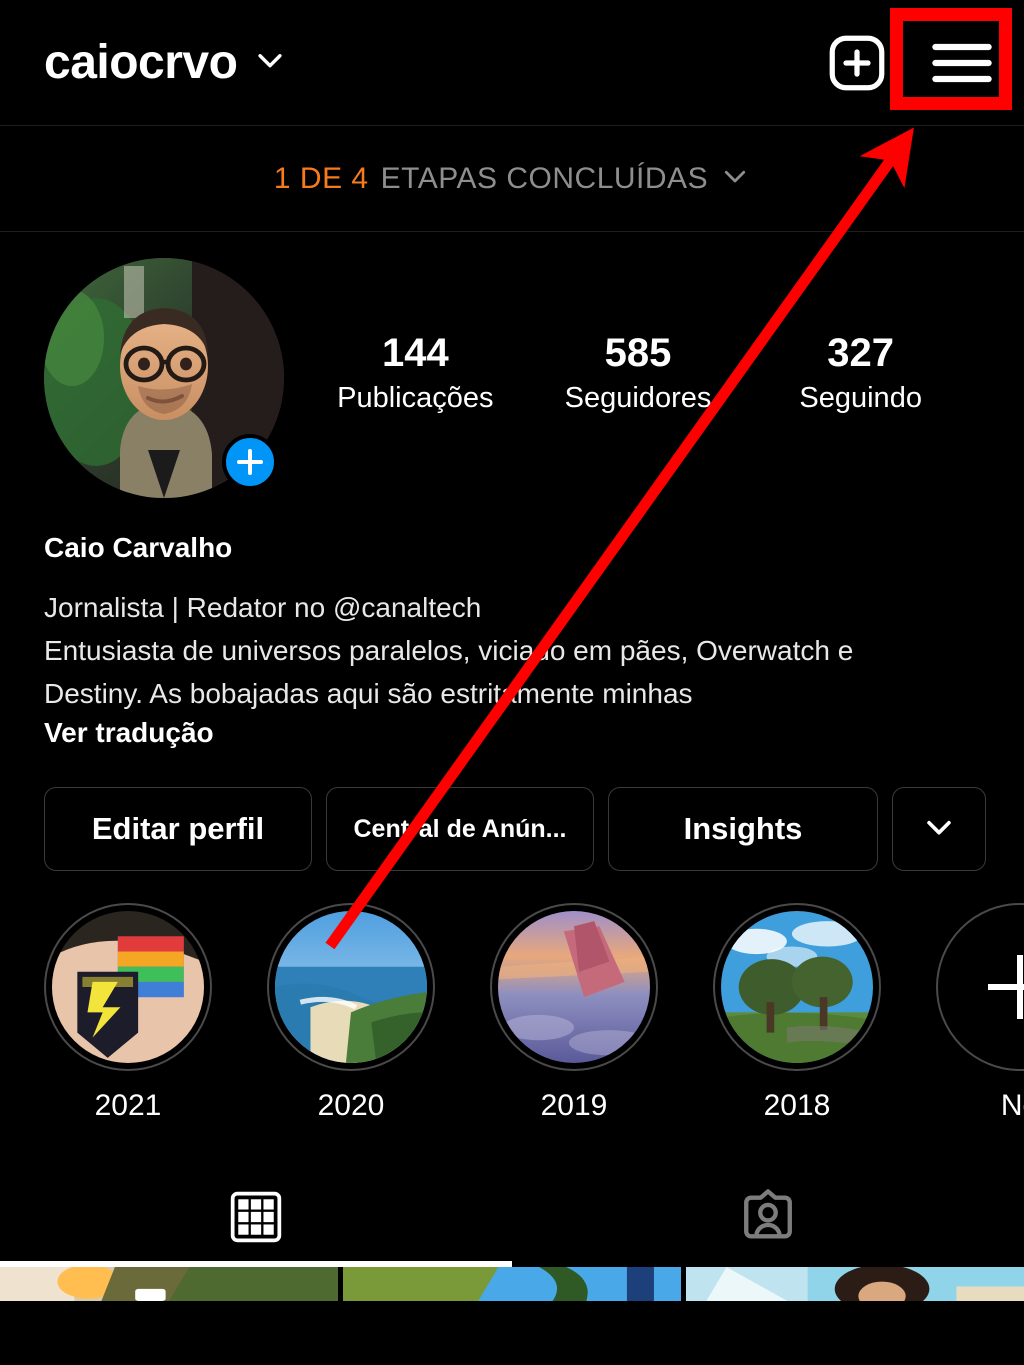  I want to click on tab-grid, so click(256, 1219).